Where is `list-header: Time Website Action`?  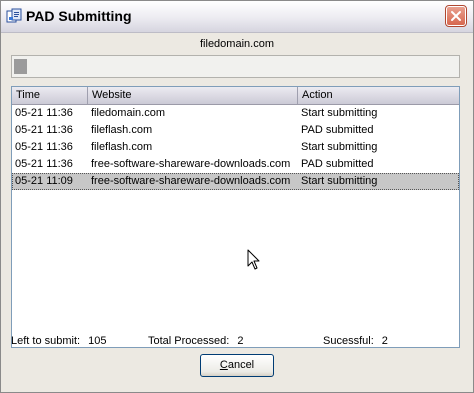 list-header: Time Website Action is located at coordinates (235, 96).